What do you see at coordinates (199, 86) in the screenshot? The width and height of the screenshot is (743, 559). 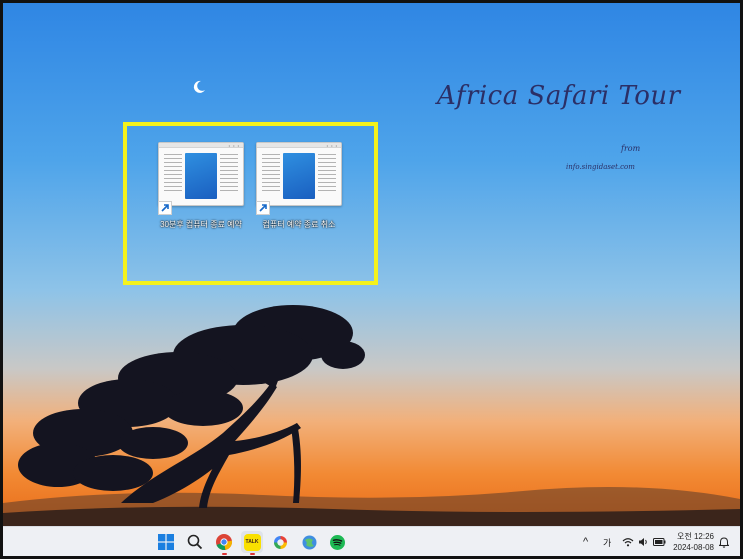 I see `crescent-moon-icon` at bounding box center [199, 86].